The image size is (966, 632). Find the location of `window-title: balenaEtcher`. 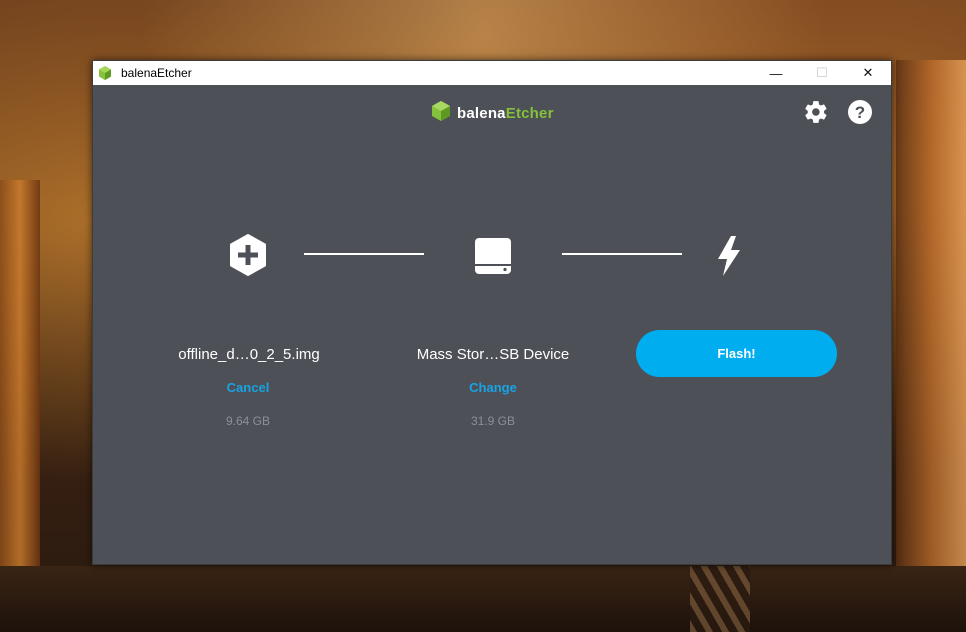

window-title: balenaEtcher is located at coordinates (156, 73).